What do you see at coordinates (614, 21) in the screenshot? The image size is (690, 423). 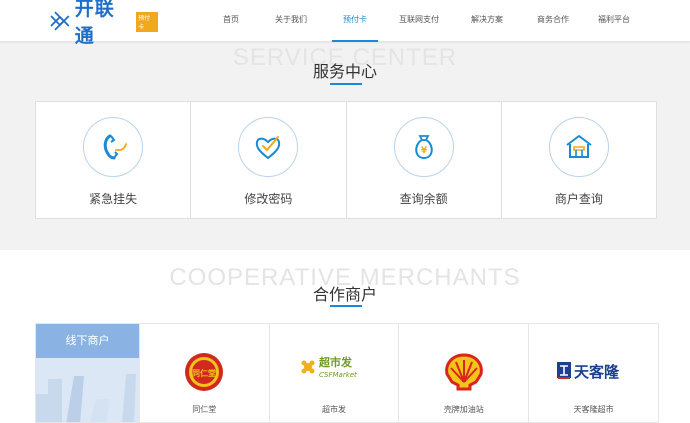 I see `nav-welfare: 福利平台` at bounding box center [614, 21].